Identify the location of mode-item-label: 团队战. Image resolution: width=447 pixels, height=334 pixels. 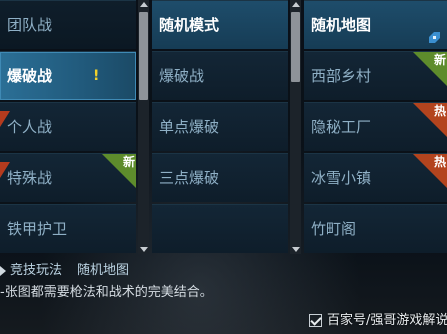
(30, 25).